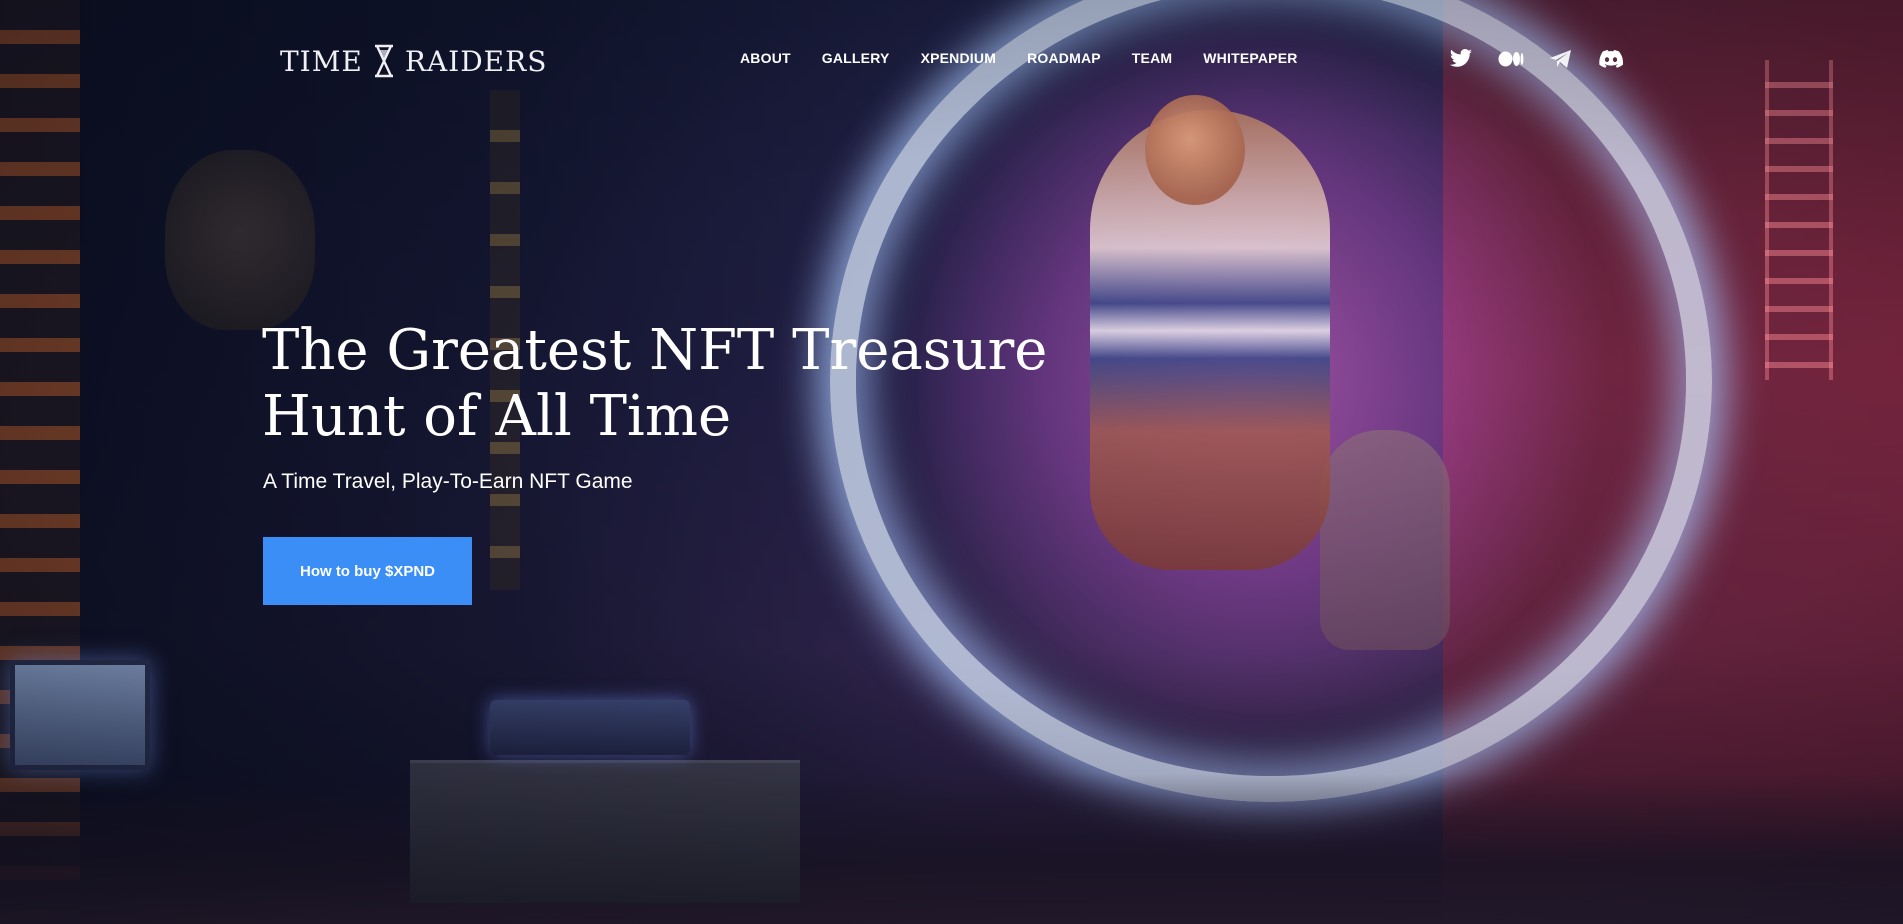 The height and width of the screenshot is (924, 1903). I want to click on nav-item-xpendium: XPENDIUM, so click(959, 58).